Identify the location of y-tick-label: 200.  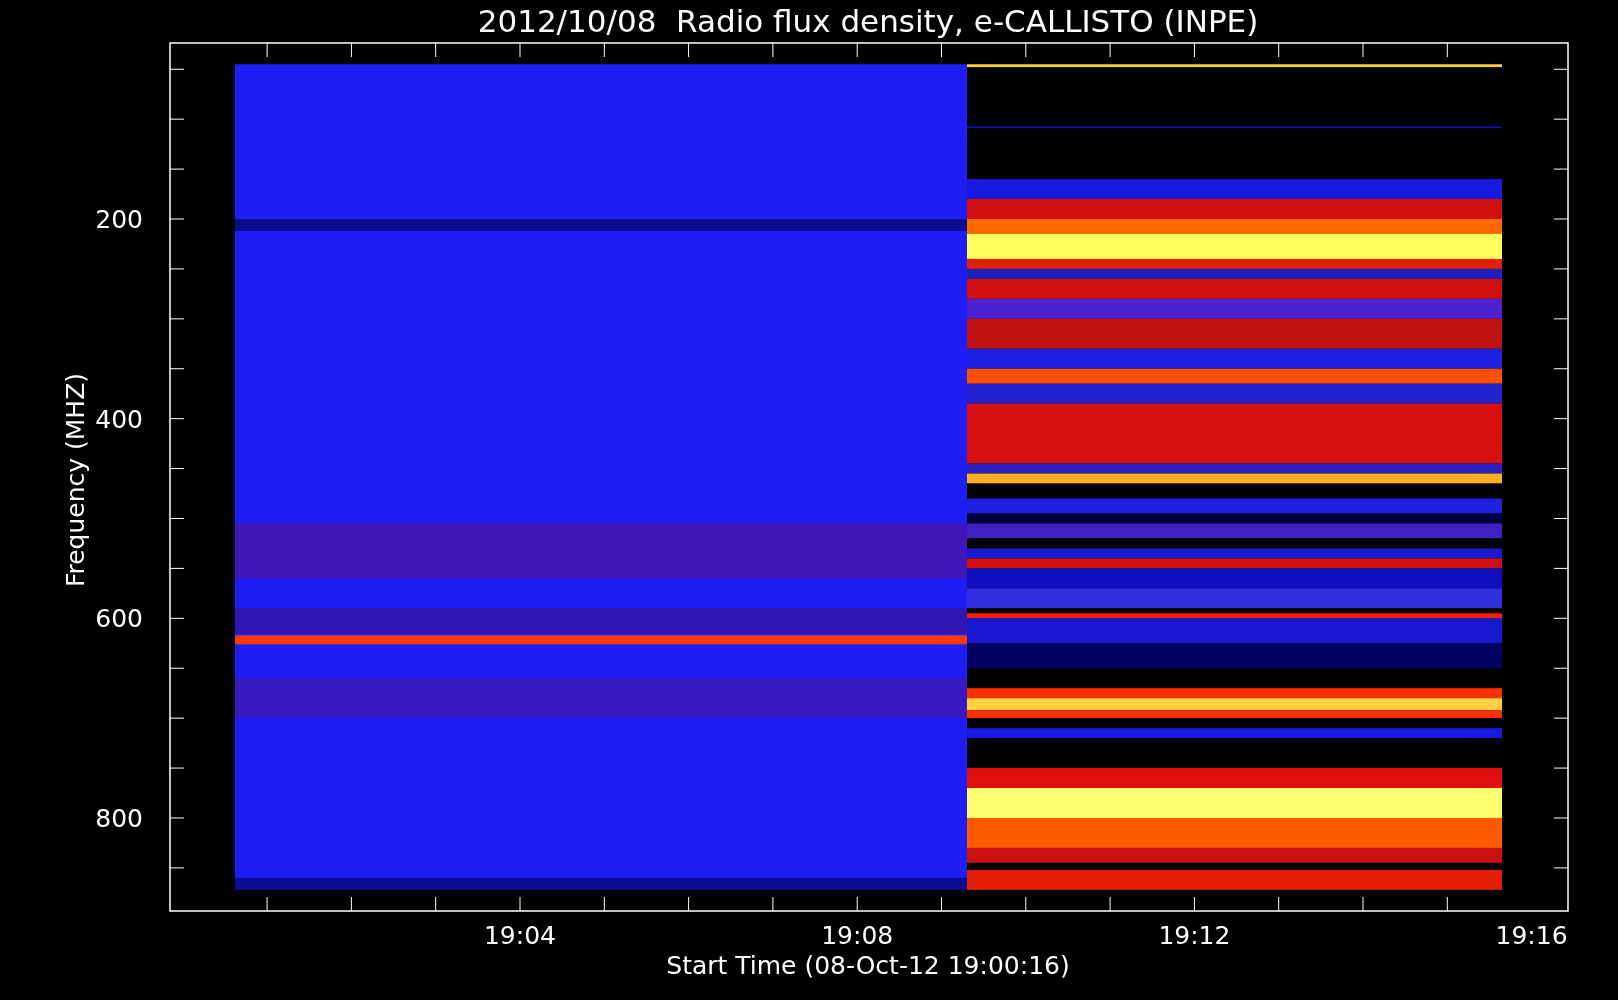
(119, 219).